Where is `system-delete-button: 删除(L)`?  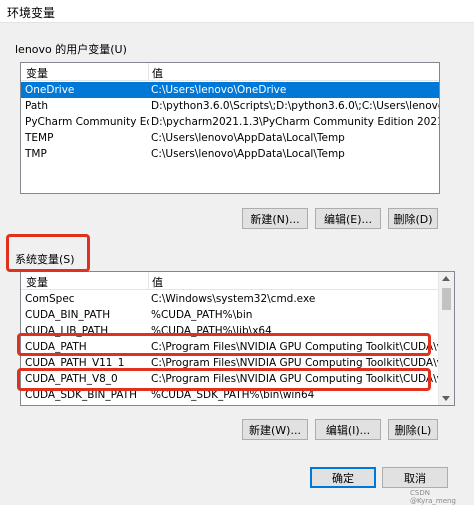 system-delete-button: 删除(L) is located at coordinates (413, 429).